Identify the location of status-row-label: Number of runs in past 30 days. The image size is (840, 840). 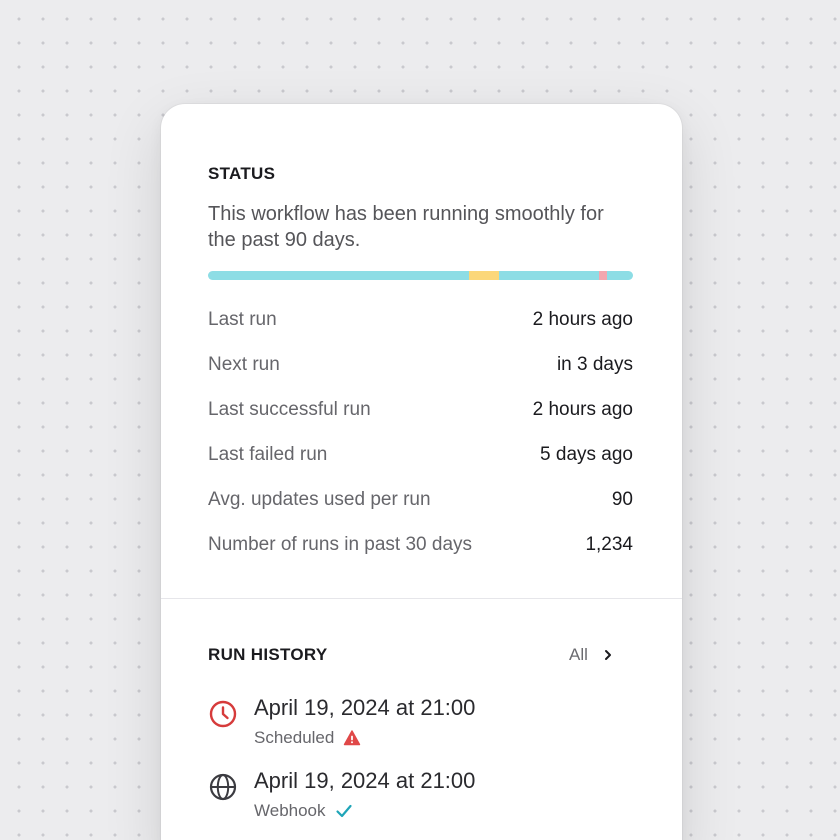
(340, 544).